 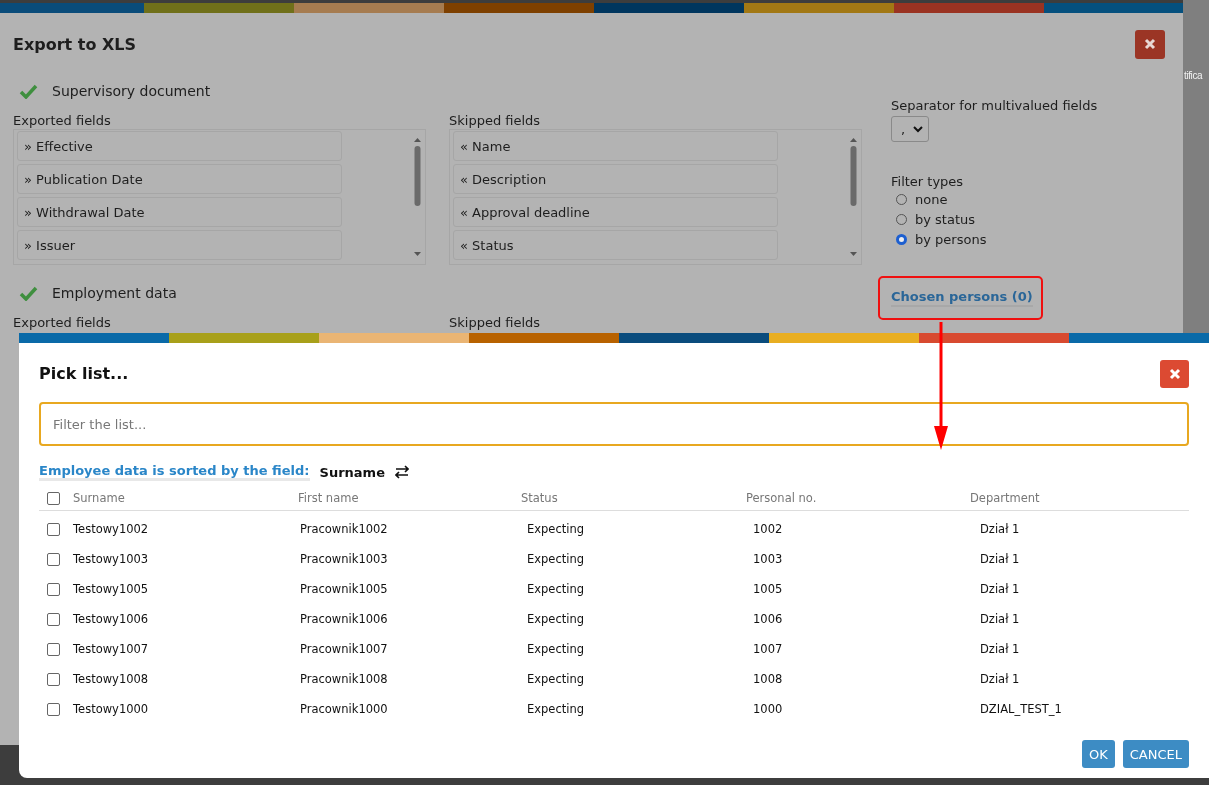 I want to click on list-item: « Approval deadline, so click(x=615, y=212).